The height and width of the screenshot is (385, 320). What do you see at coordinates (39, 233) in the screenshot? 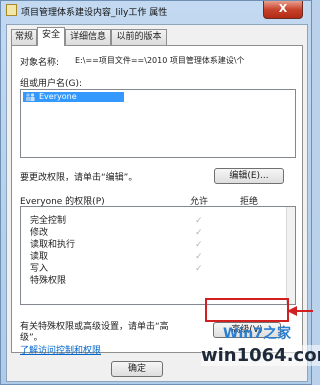
I see `perm-modify: 修改` at bounding box center [39, 233].